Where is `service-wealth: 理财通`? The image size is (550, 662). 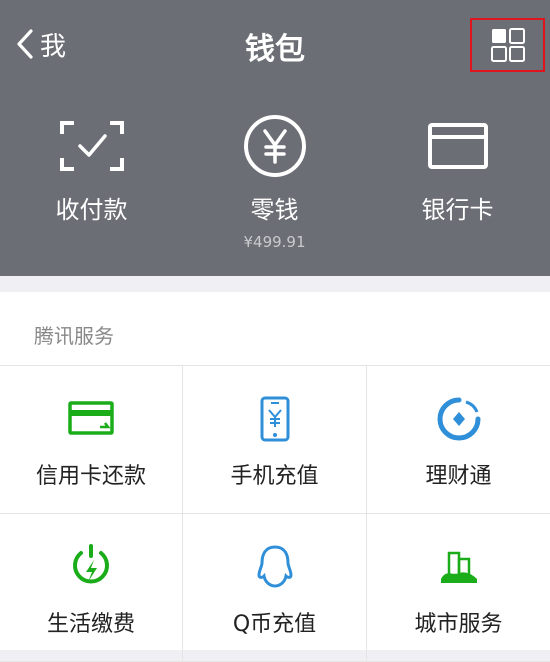 service-wealth: 理财通 is located at coordinates (458, 440).